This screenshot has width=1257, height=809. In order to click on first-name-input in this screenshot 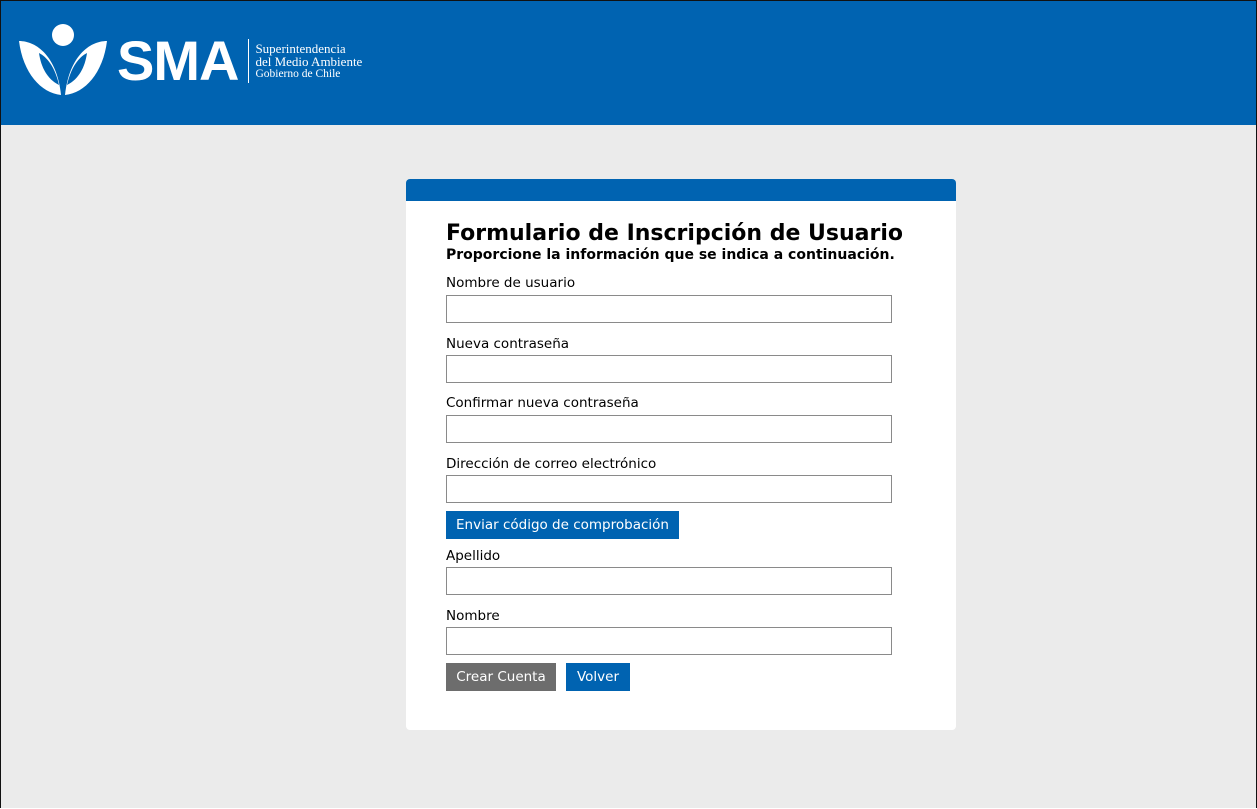, I will do `click(669, 641)`.